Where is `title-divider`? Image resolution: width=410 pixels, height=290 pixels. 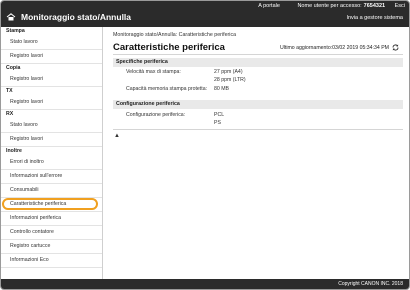 title-divider is located at coordinates (258, 54).